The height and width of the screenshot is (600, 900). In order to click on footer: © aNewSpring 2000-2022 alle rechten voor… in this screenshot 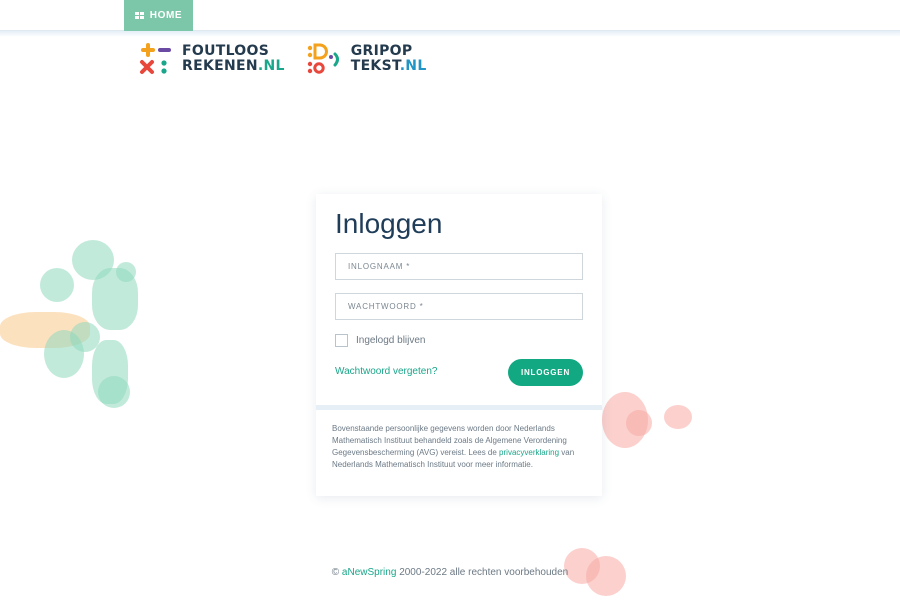, I will do `click(450, 572)`.